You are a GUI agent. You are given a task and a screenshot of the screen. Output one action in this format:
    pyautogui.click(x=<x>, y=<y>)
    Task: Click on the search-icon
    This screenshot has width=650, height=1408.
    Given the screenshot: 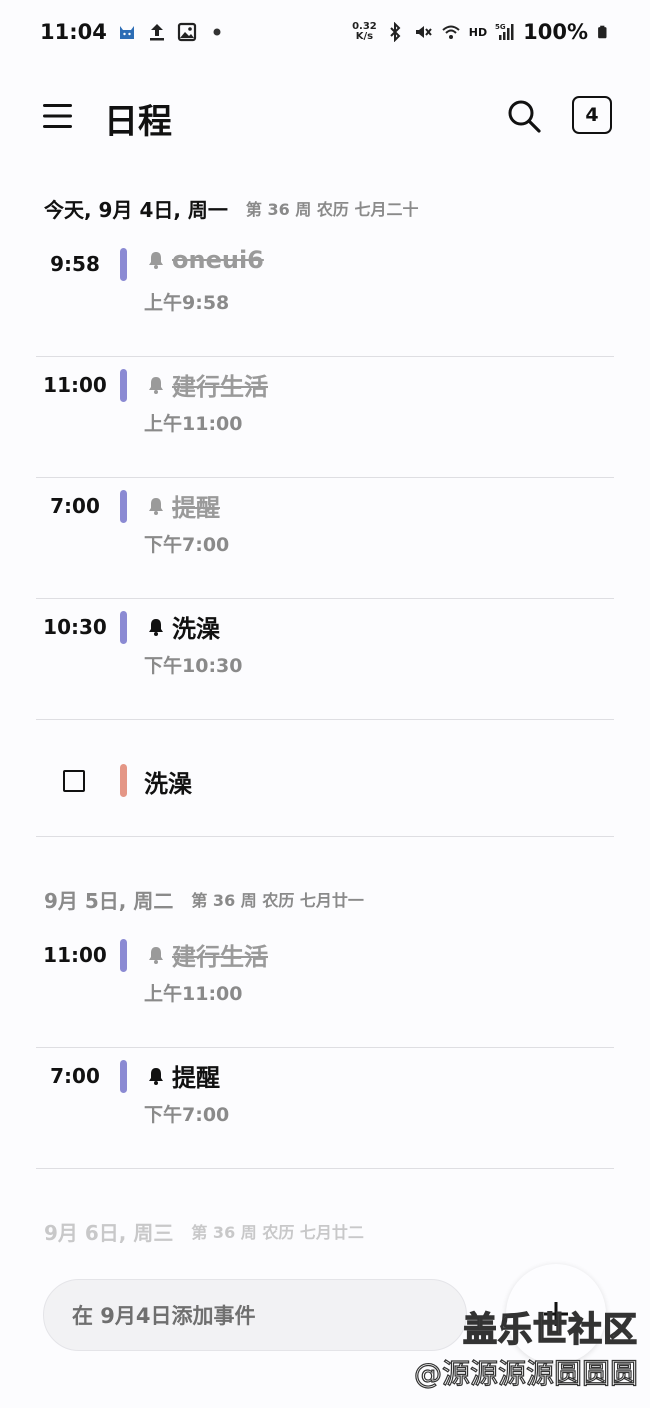 What is the action you would take?
    pyautogui.click(x=524, y=116)
    